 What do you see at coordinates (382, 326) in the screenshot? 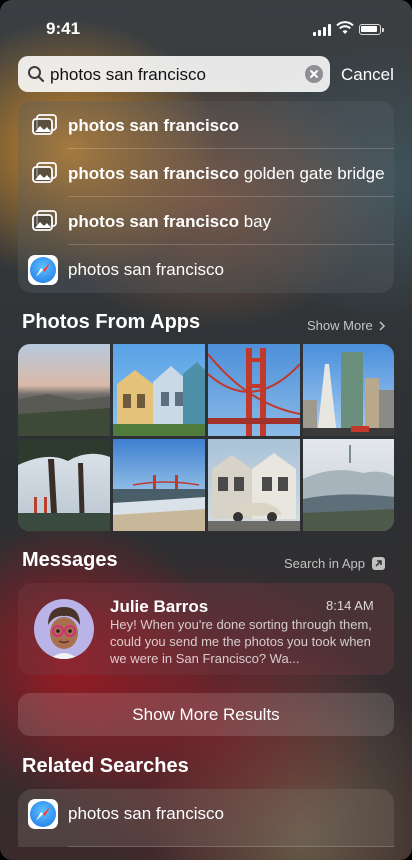
I see `chevron-right-icon` at bounding box center [382, 326].